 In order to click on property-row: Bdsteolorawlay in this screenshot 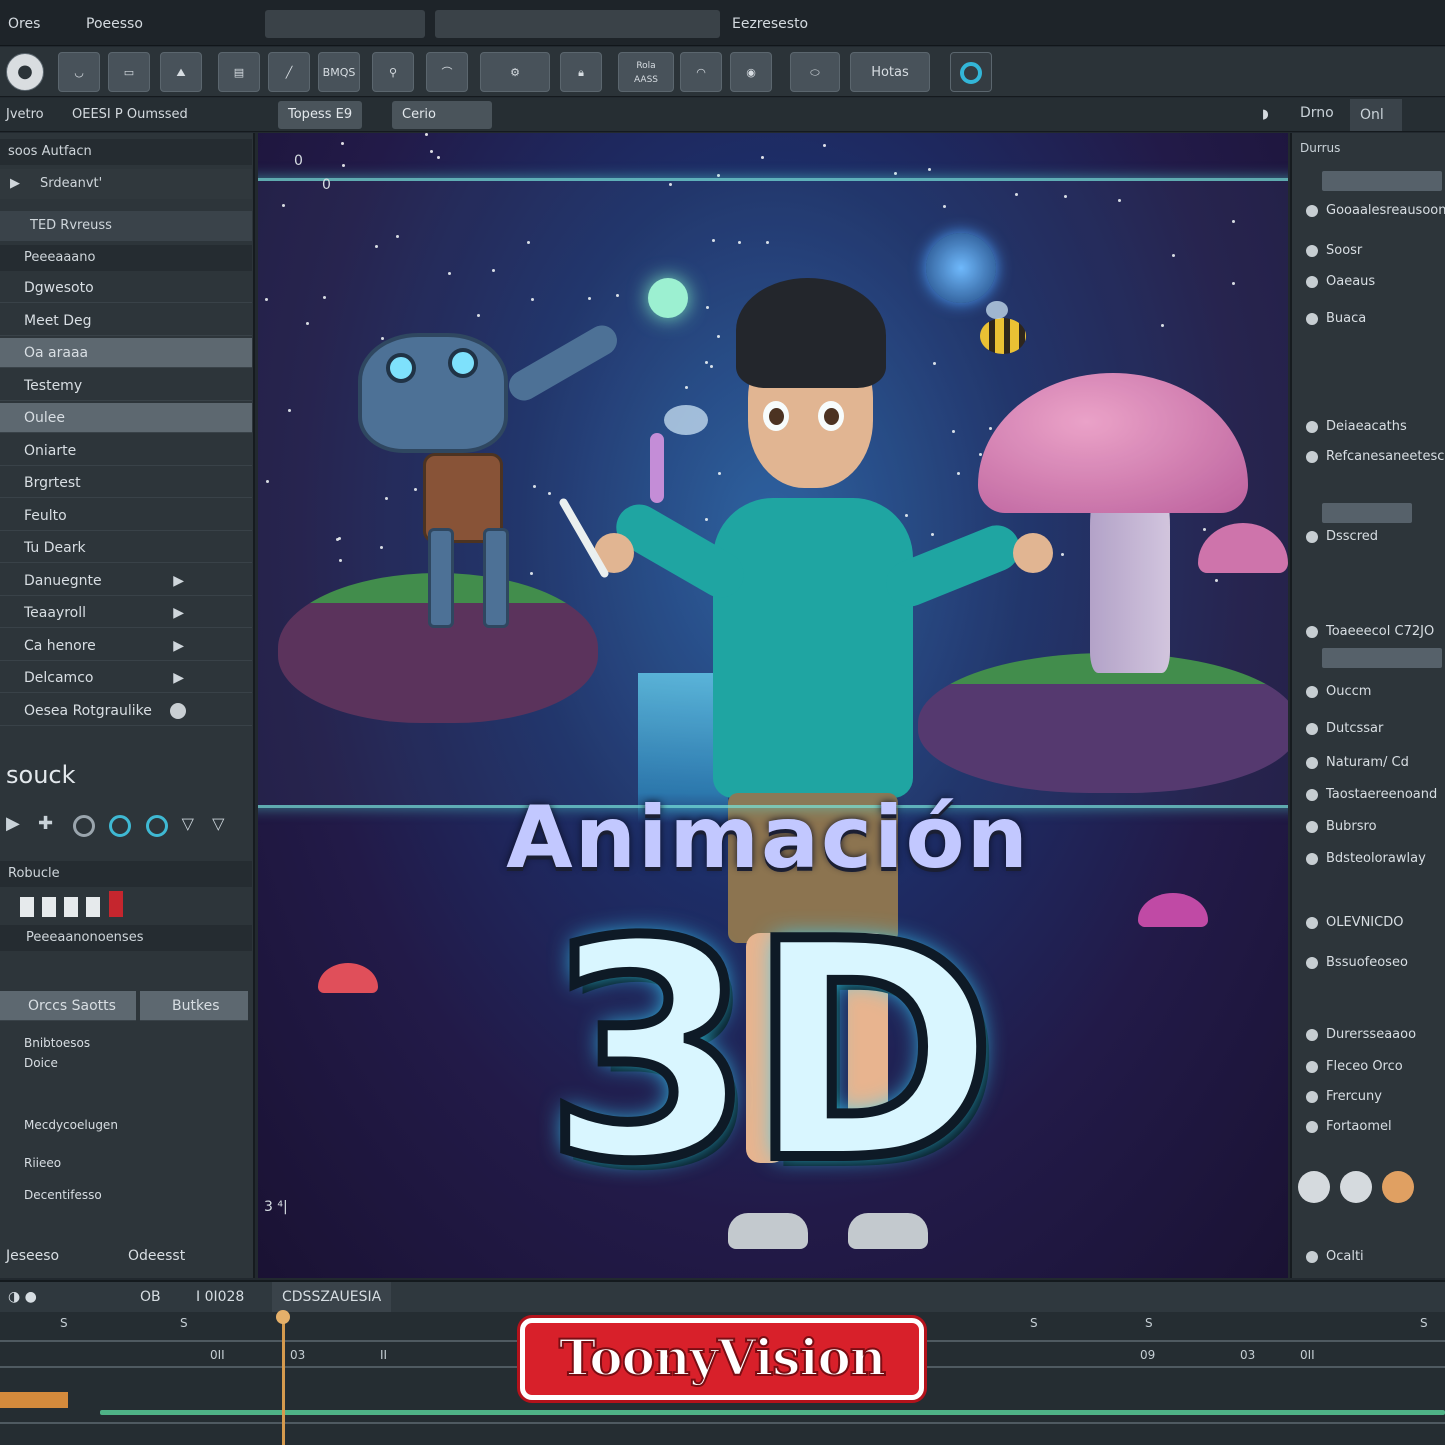, I will do `click(1372, 859)`.